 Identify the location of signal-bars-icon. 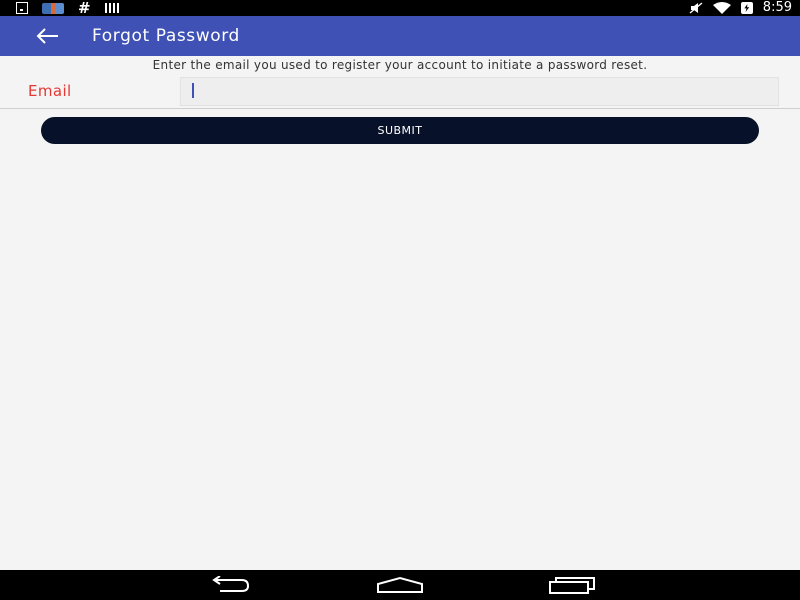
(112, 8).